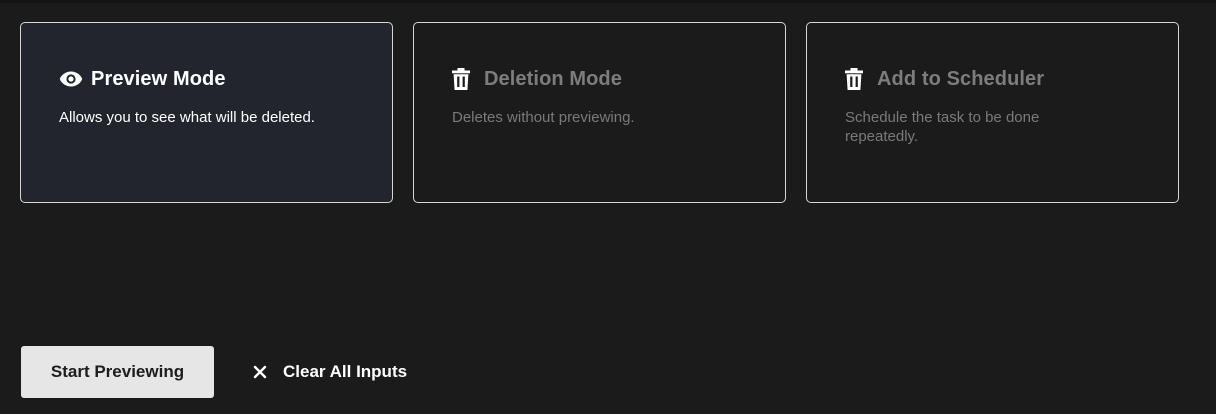 Image resolution: width=1216 pixels, height=414 pixels. I want to click on mode-card-header: Deletion Mode, so click(601, 79).